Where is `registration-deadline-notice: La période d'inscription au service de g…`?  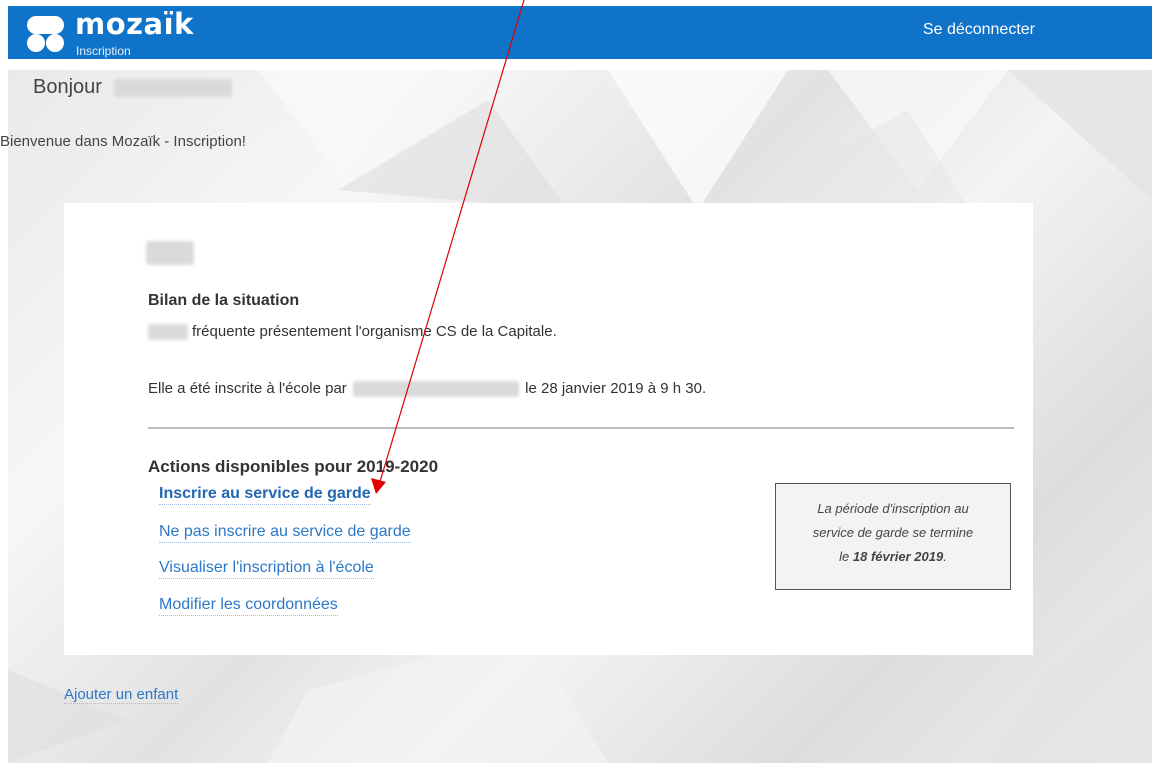 registration-deadline-notice: La période d'inscription au service de g… is located at coordinates (893, 536).